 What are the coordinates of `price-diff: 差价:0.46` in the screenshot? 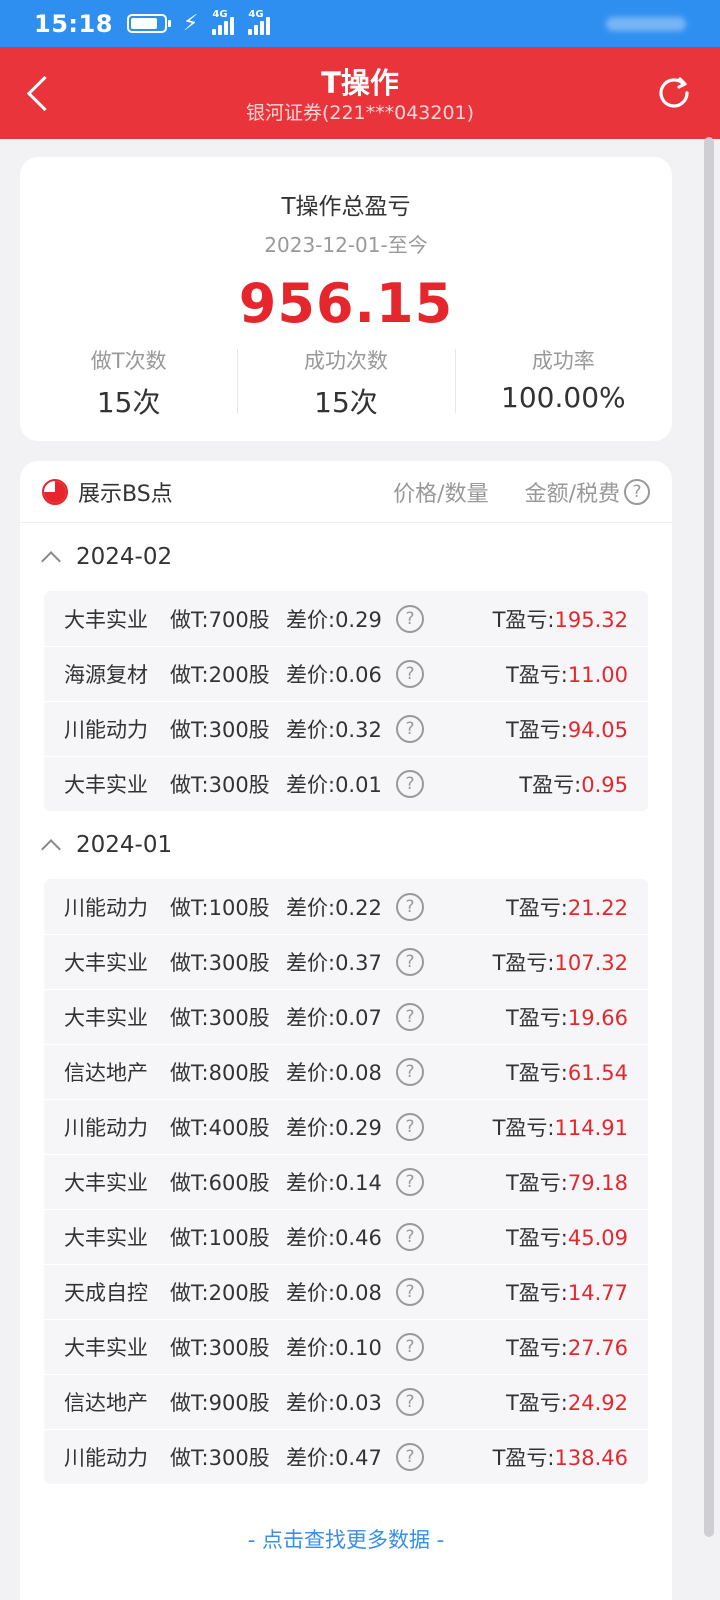 It's located at (334, 1238).